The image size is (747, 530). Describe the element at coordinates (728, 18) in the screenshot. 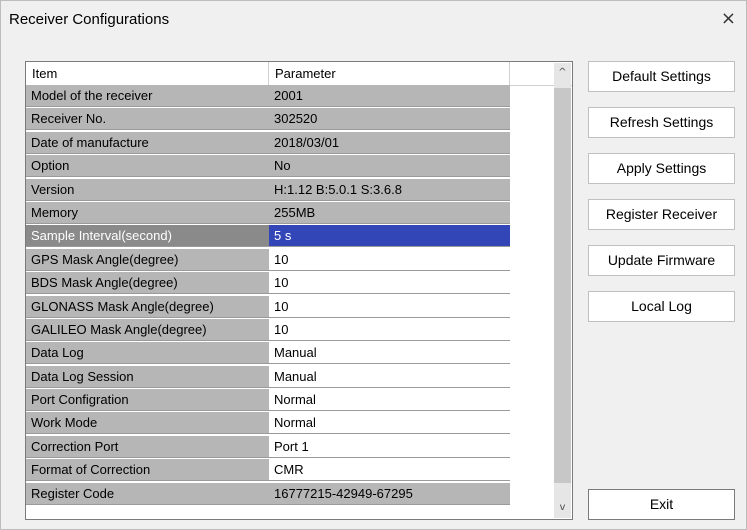

I see `close-icon: ×` at that location.